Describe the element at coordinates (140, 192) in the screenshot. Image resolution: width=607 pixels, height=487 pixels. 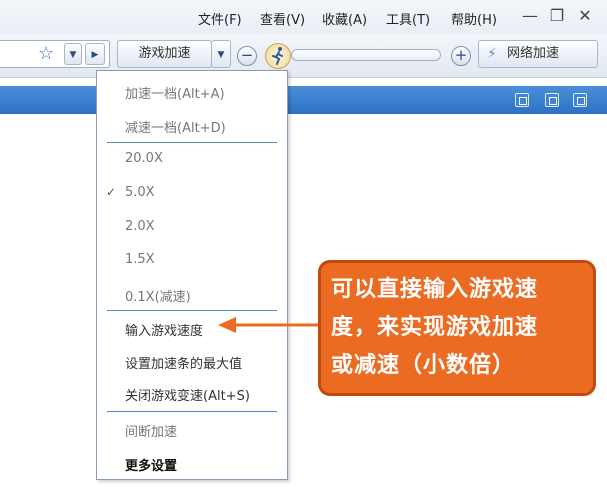
I see `menu-item-speed-5x: 5.0X` at that location.